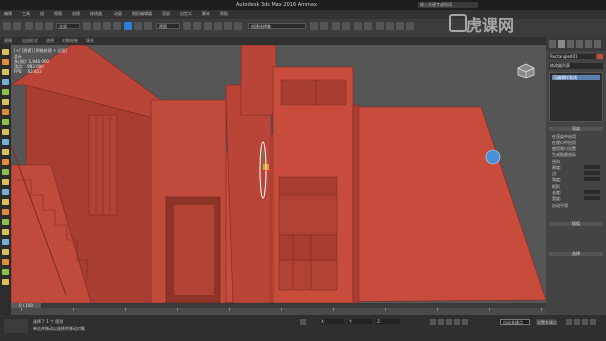  What do you see at coordinates (360, 321) in the screenshot?
I see `y-coordinate-field: Y:` at bounding box center [360, 321].